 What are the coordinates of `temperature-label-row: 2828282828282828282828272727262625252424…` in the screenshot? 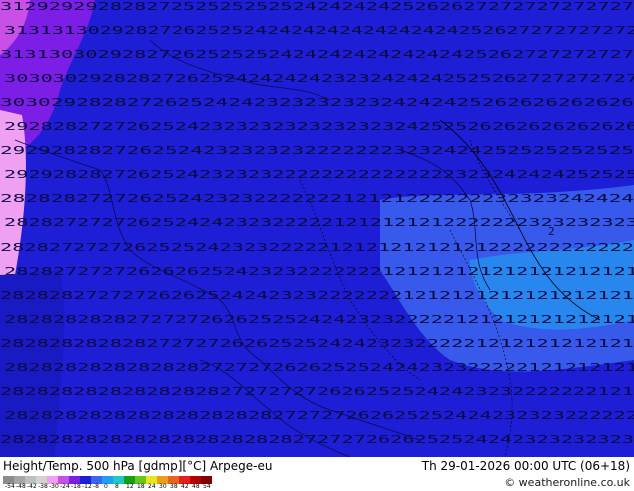 It's located at (319, 415).